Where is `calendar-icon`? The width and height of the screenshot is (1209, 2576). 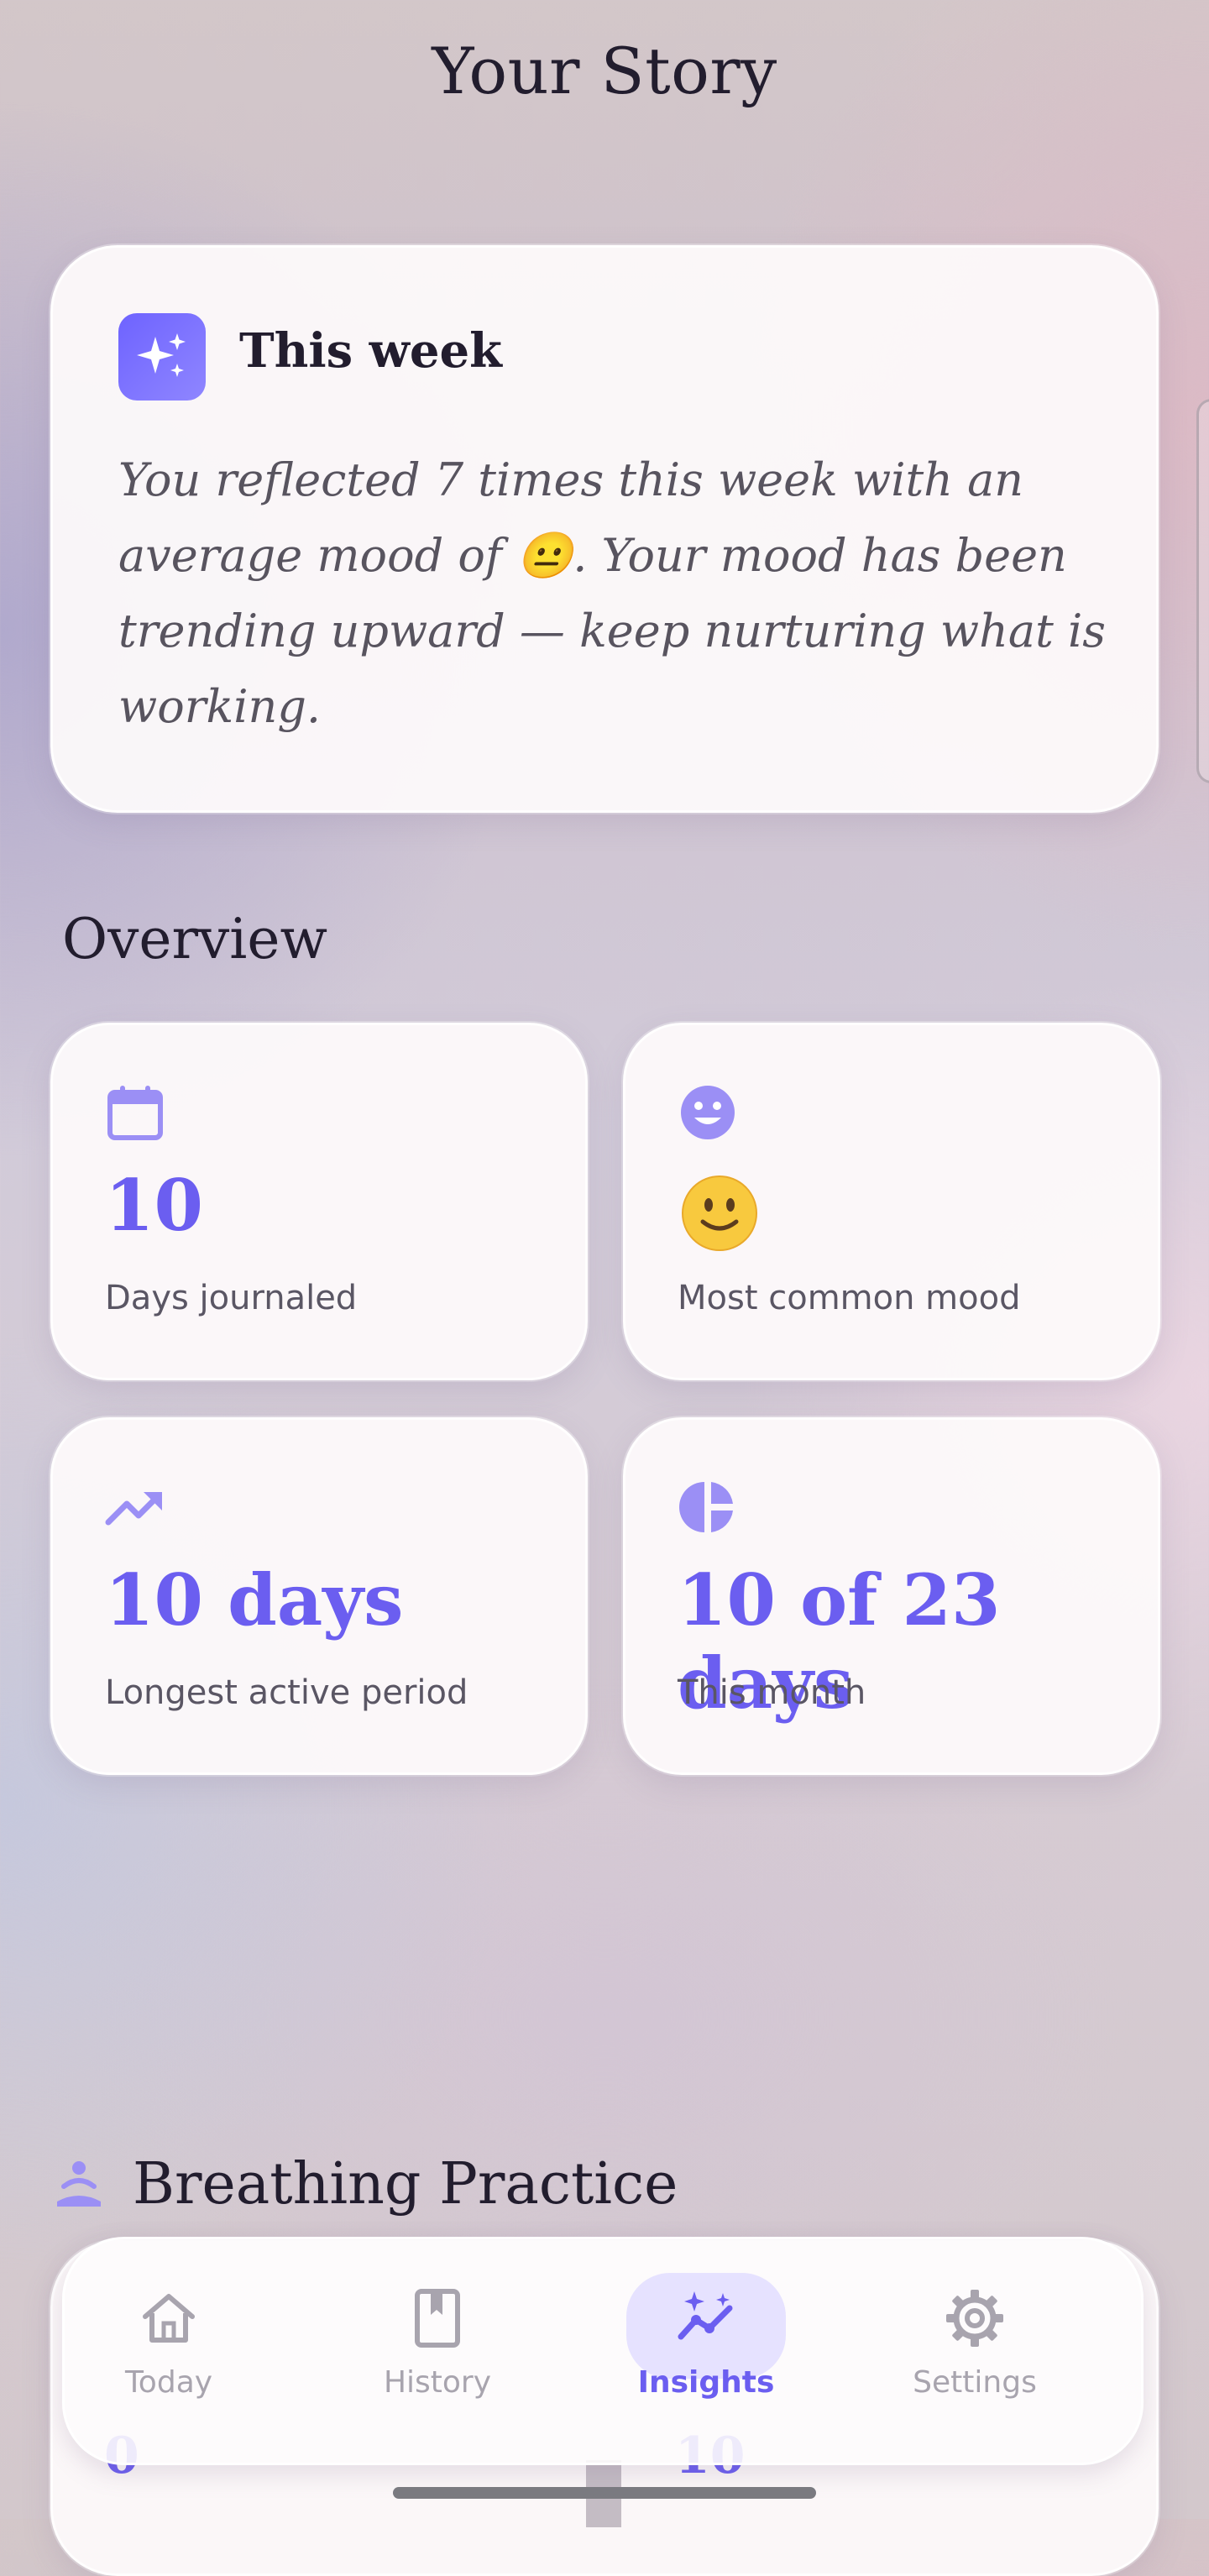
calendar-icon is located at coordinates (135, 1113).